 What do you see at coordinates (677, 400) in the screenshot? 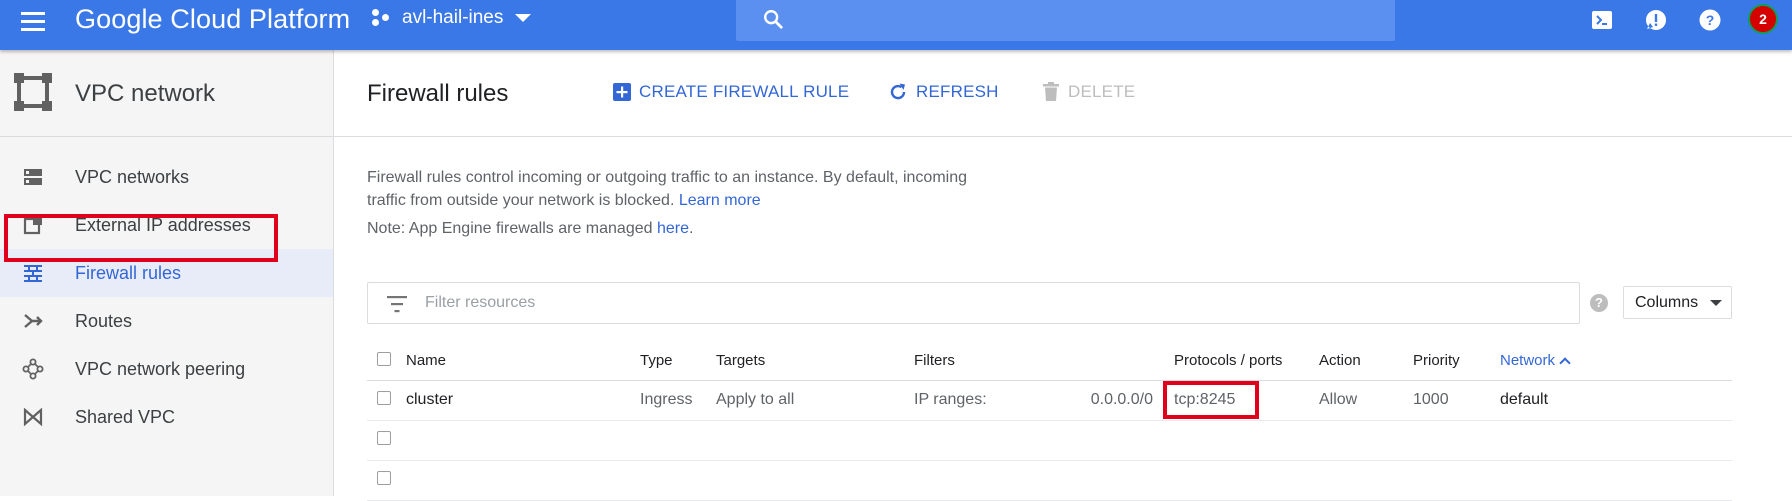
I see `rule-type: Ingress` at bounding box center [677, 400].